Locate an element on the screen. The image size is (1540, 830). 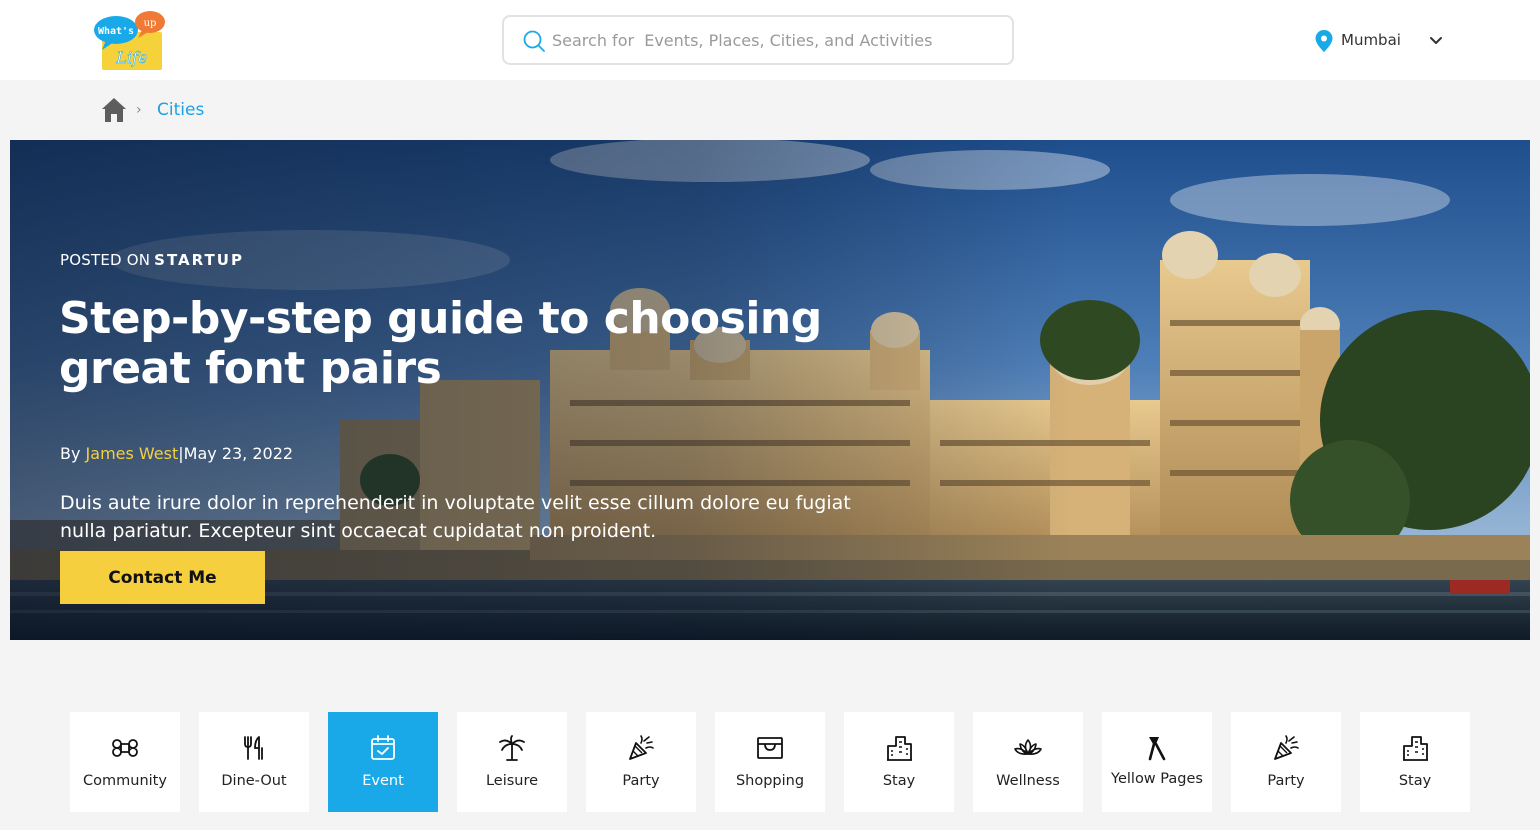
category-shopping: Shopping is located at coordinates (770, 762).